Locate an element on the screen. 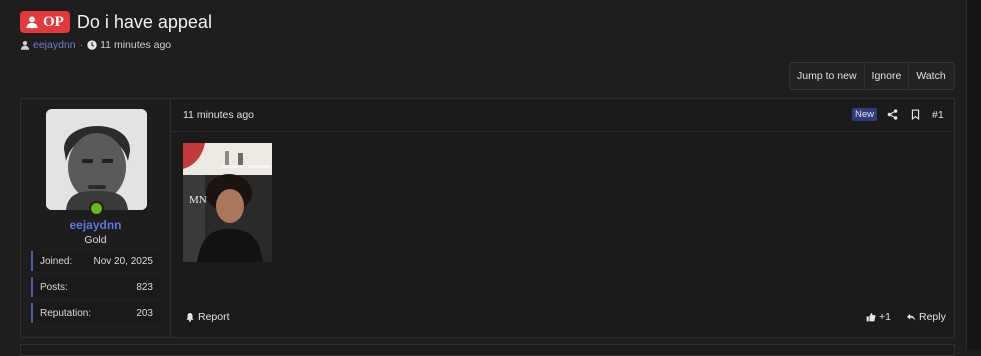  user-stat-posts: Posts: 823 is located at coordinates (95, 287).